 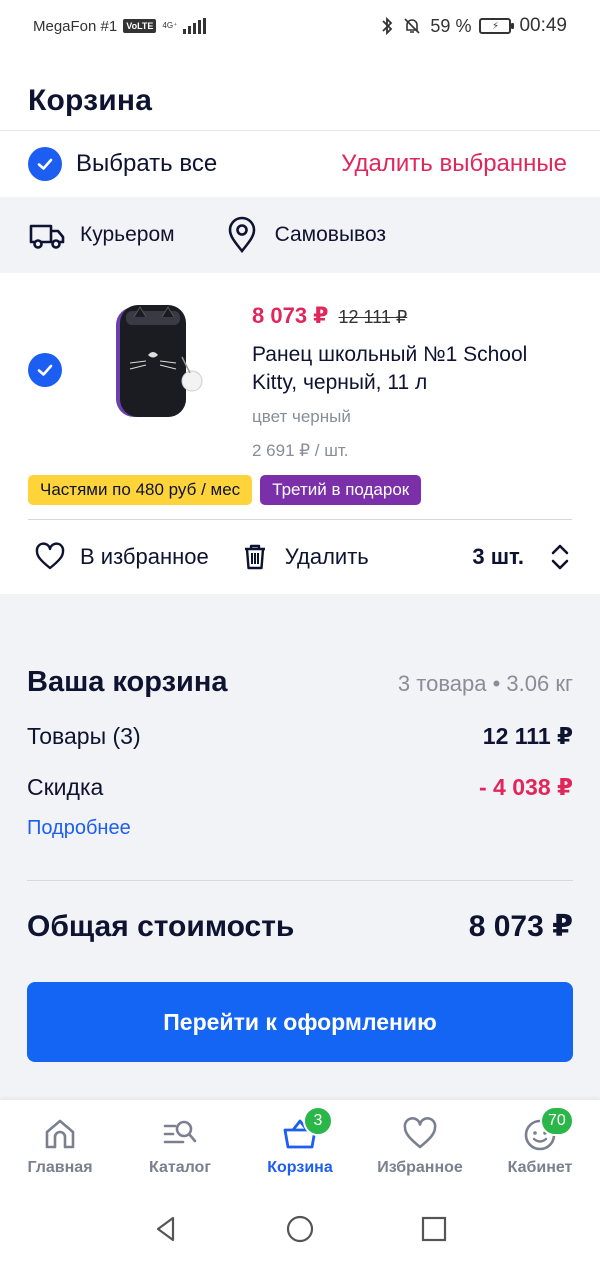 What do you see at coordinates (159, 361) in the screenshot?
I see `backpack-image` at bounding box center [159, 361].